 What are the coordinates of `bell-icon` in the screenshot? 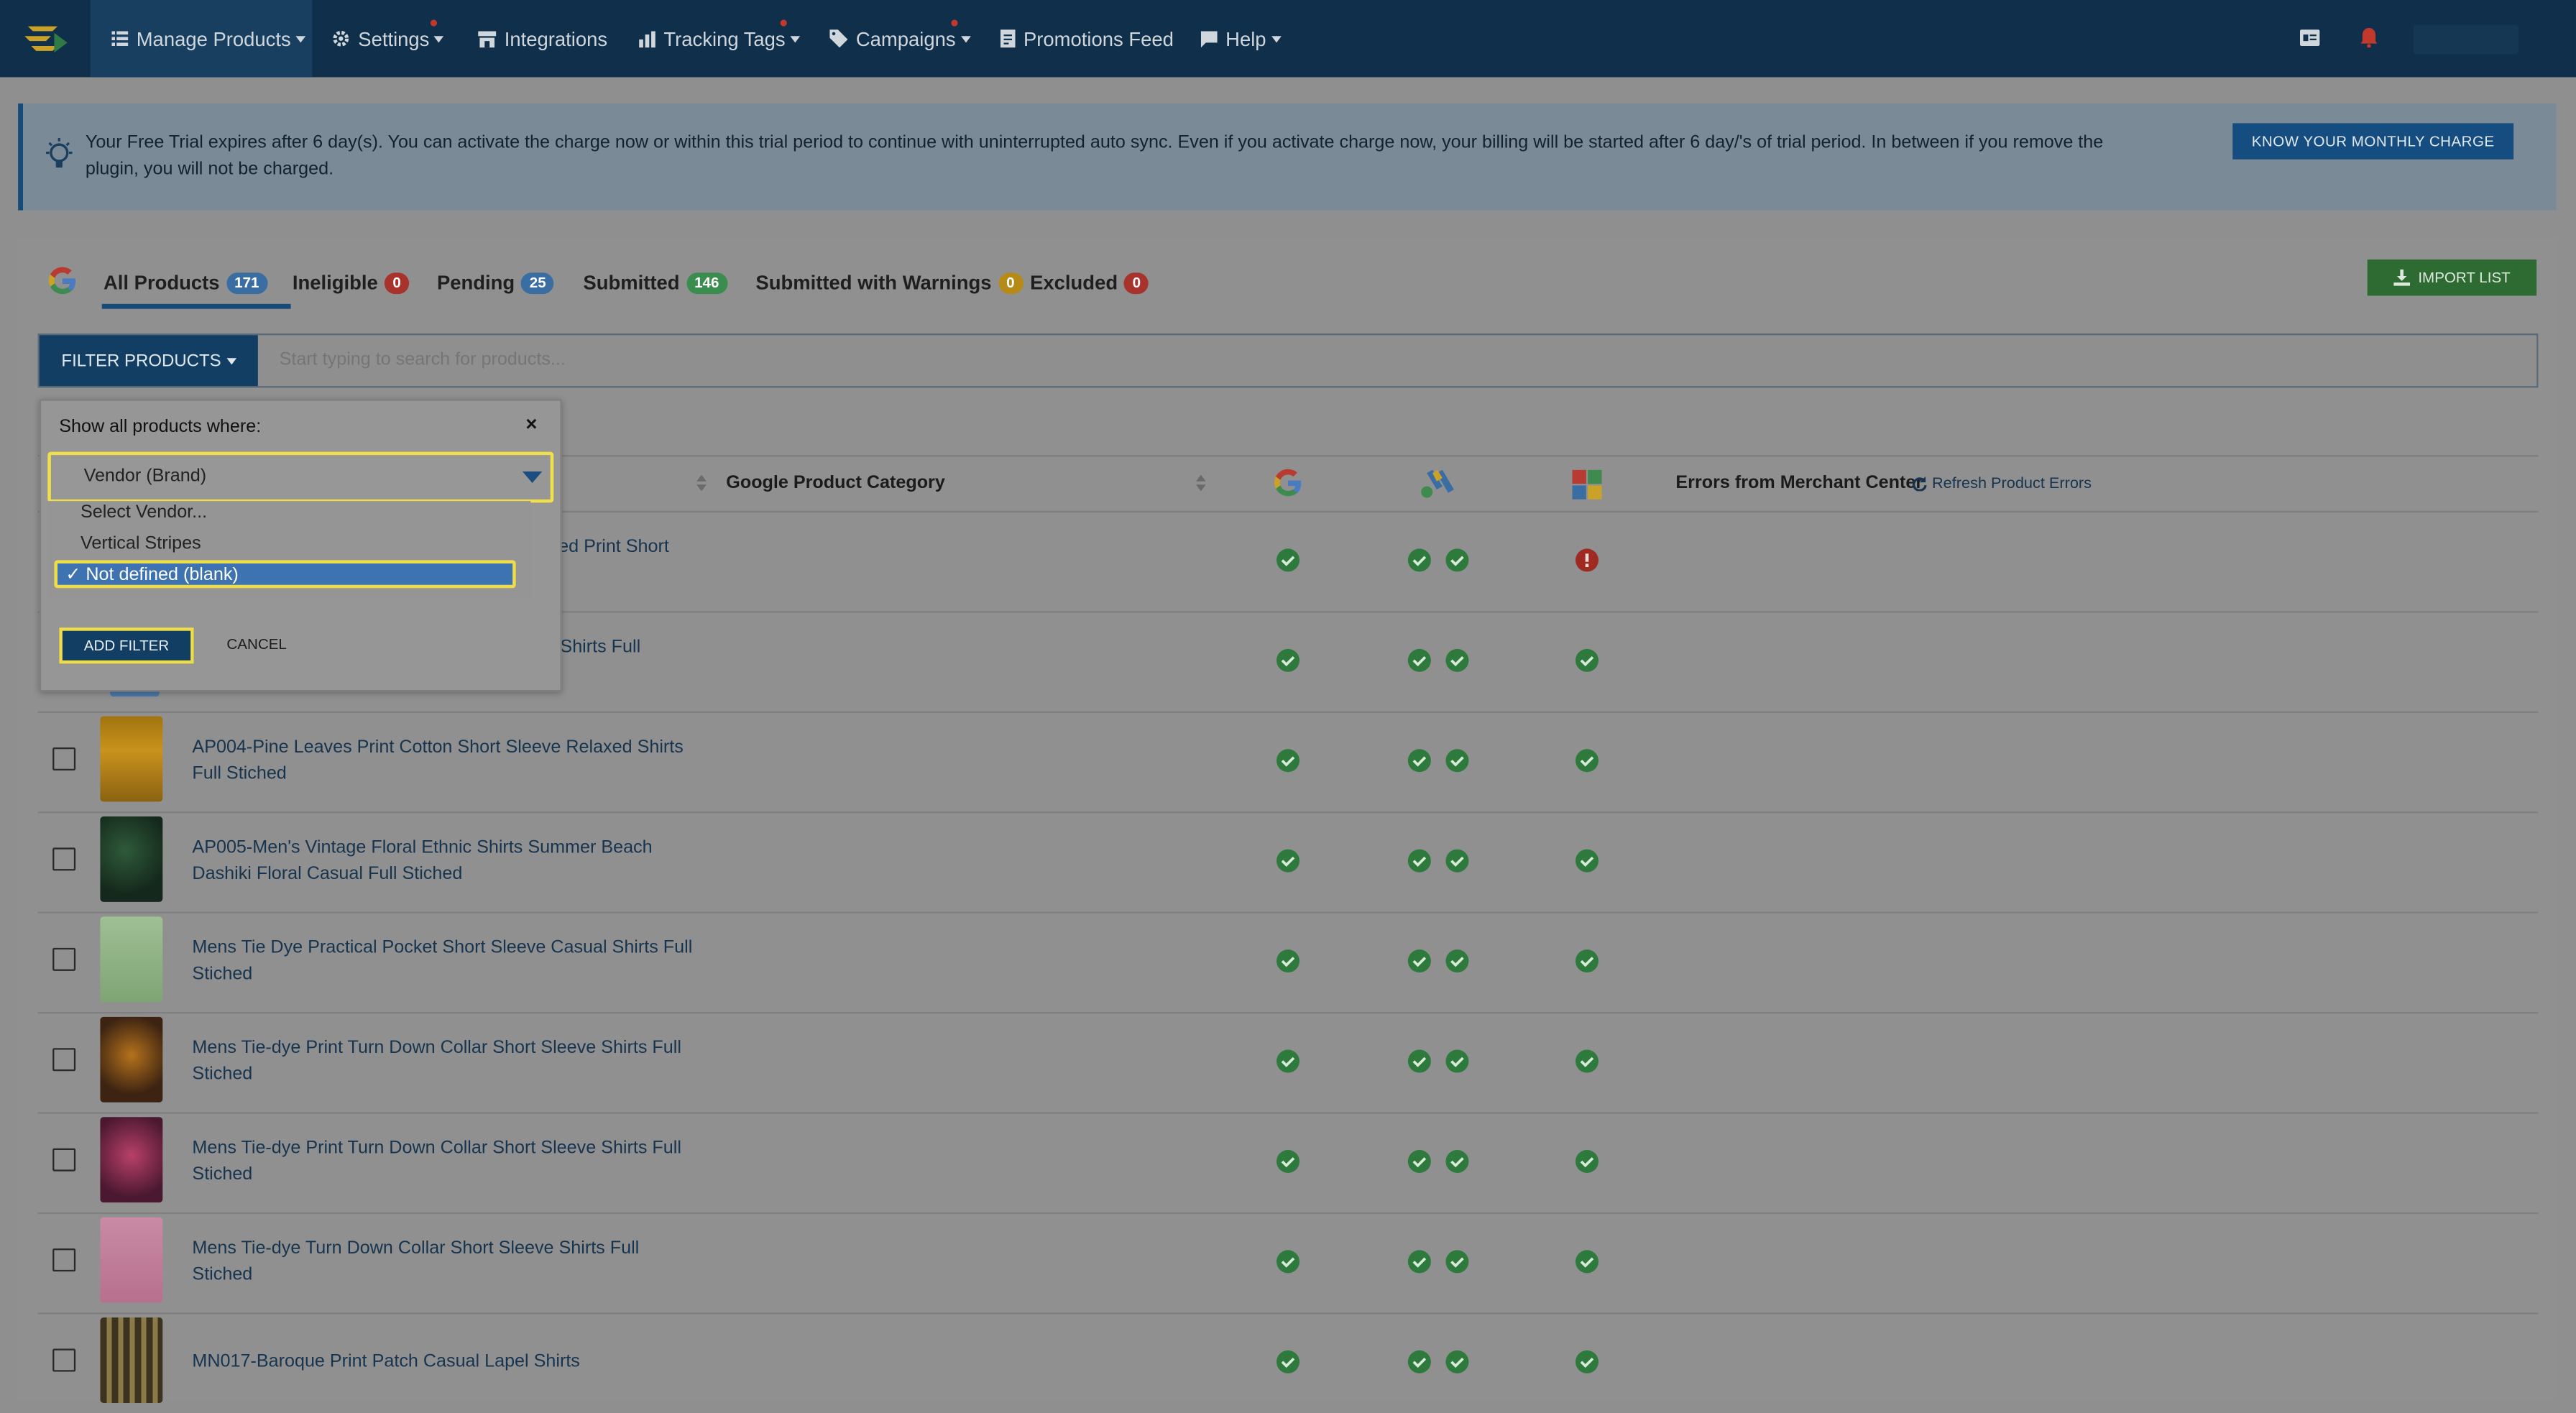 It's located at (2369, 37).